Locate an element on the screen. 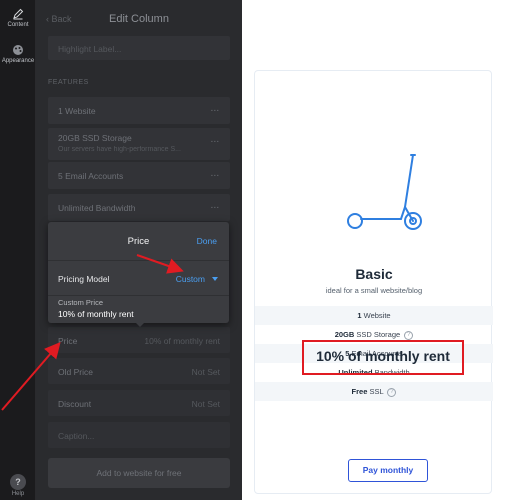 The image size is (507, 500). left-rail: Content Appearance ? Help is located at coordinates (18, 250).